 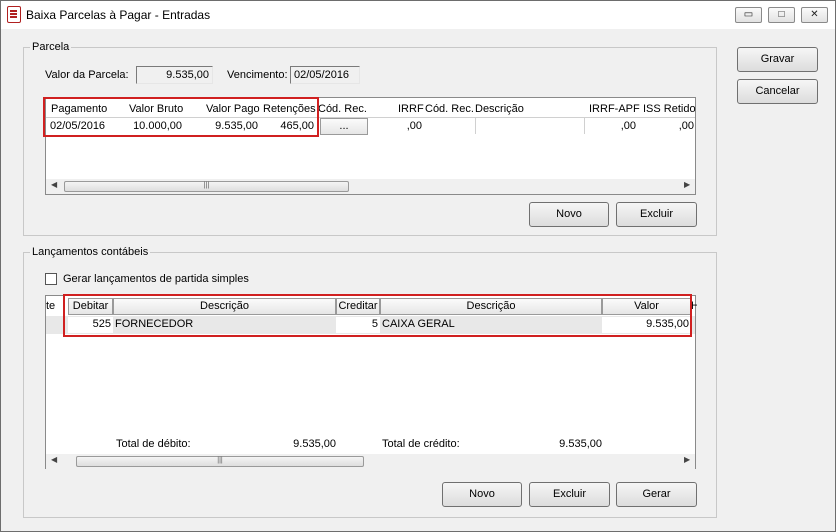 What do you see at coordinates (257, 75) in the screenshot?
I see `vencimento-label: Vencimento:` at bounding box center [257, 75].